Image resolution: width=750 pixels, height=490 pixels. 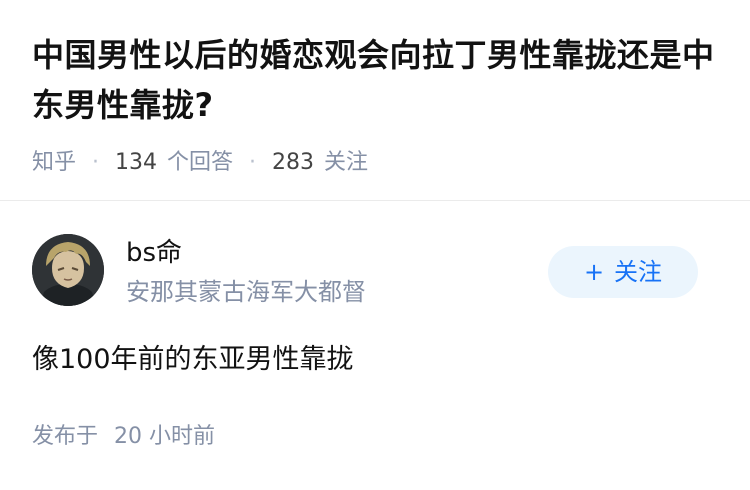 I want to click on follower-count: 283, so click(x=293, y=162).